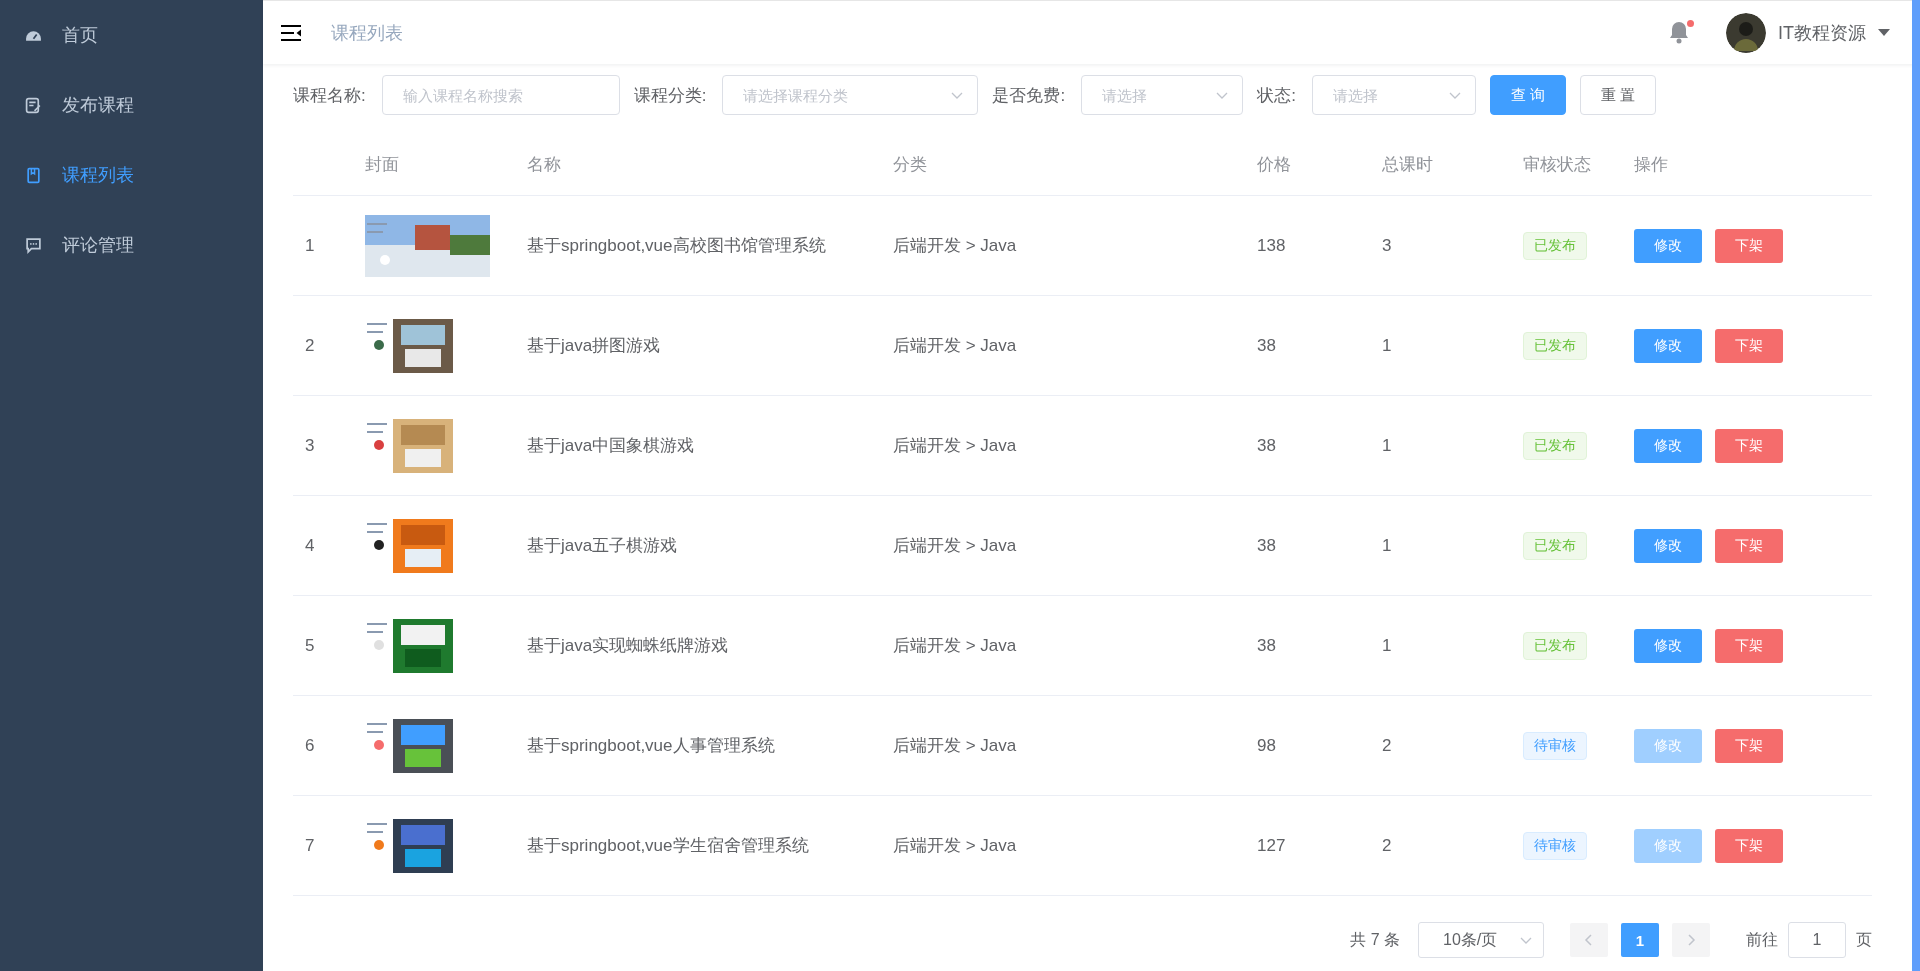  What do you see at coordinates (310, 445) in the screenshot?
I see `row-number: 3` at bounding box center [310, 445].